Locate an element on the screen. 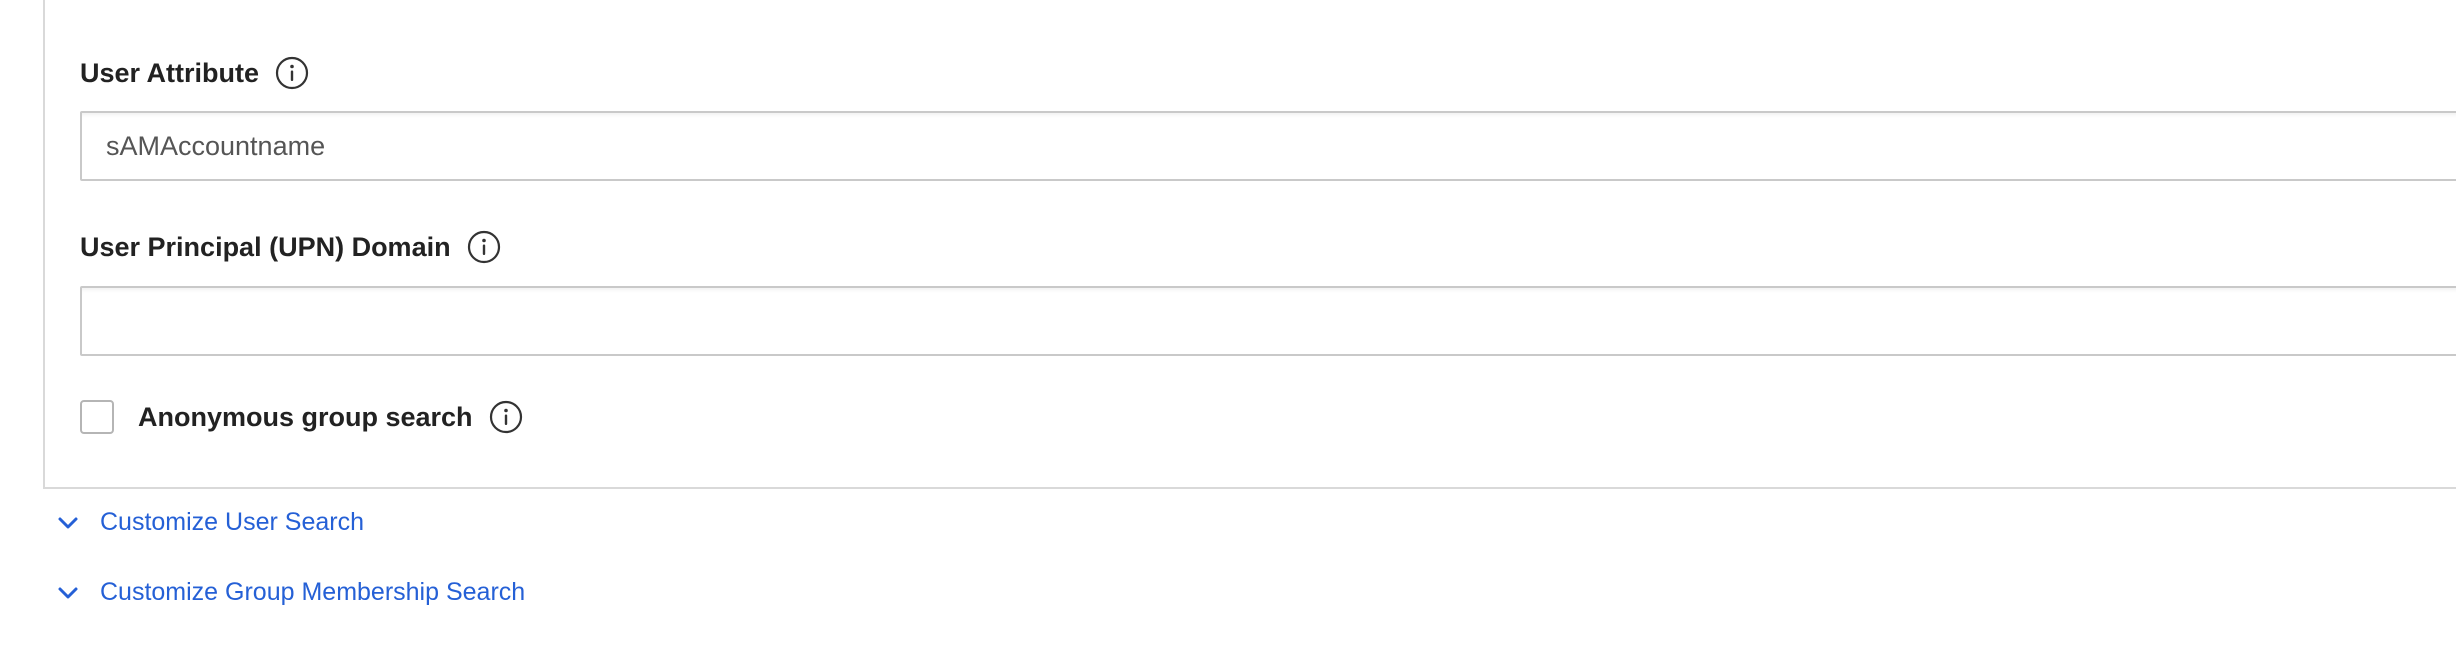 Image resolution: width=2456 pixels, height=650 pixels. upn-domain-input is located at coordinates (1268, 321).